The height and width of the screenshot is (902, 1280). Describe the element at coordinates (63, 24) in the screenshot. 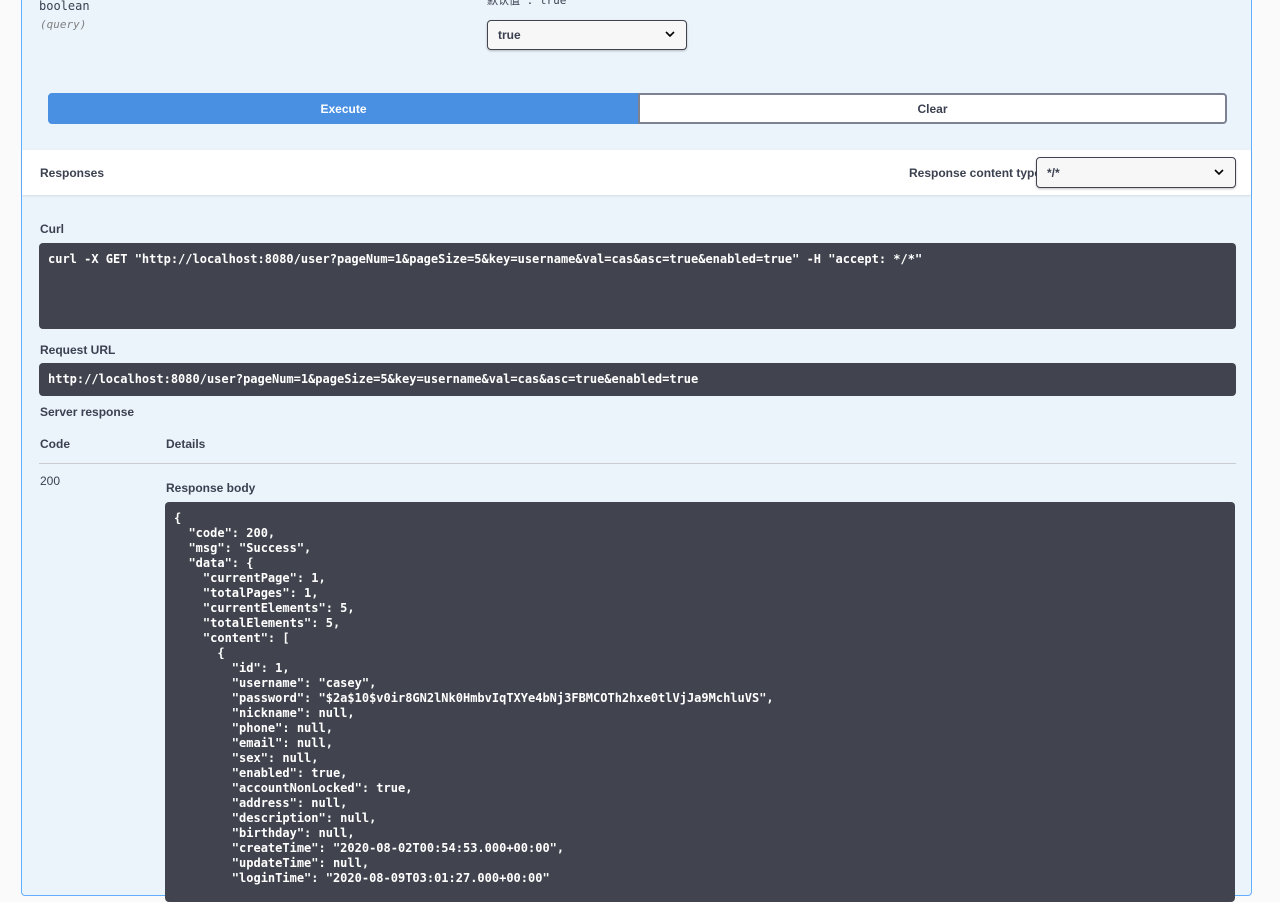

I see `parameter-location: (query)` at that location.